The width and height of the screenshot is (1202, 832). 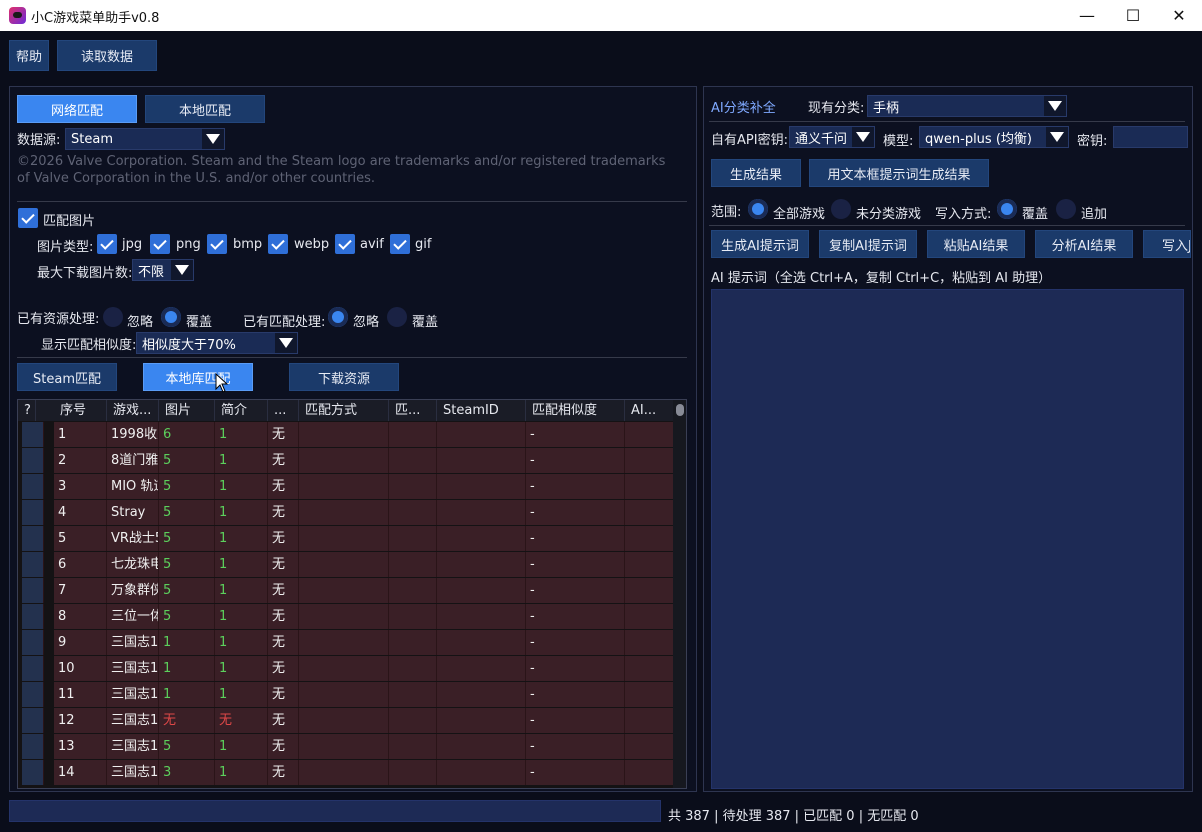 What do you see at coordinates (397, 317) in the screenshot?
I see `match-overwrite-radio` at bounding box center [397, 317].